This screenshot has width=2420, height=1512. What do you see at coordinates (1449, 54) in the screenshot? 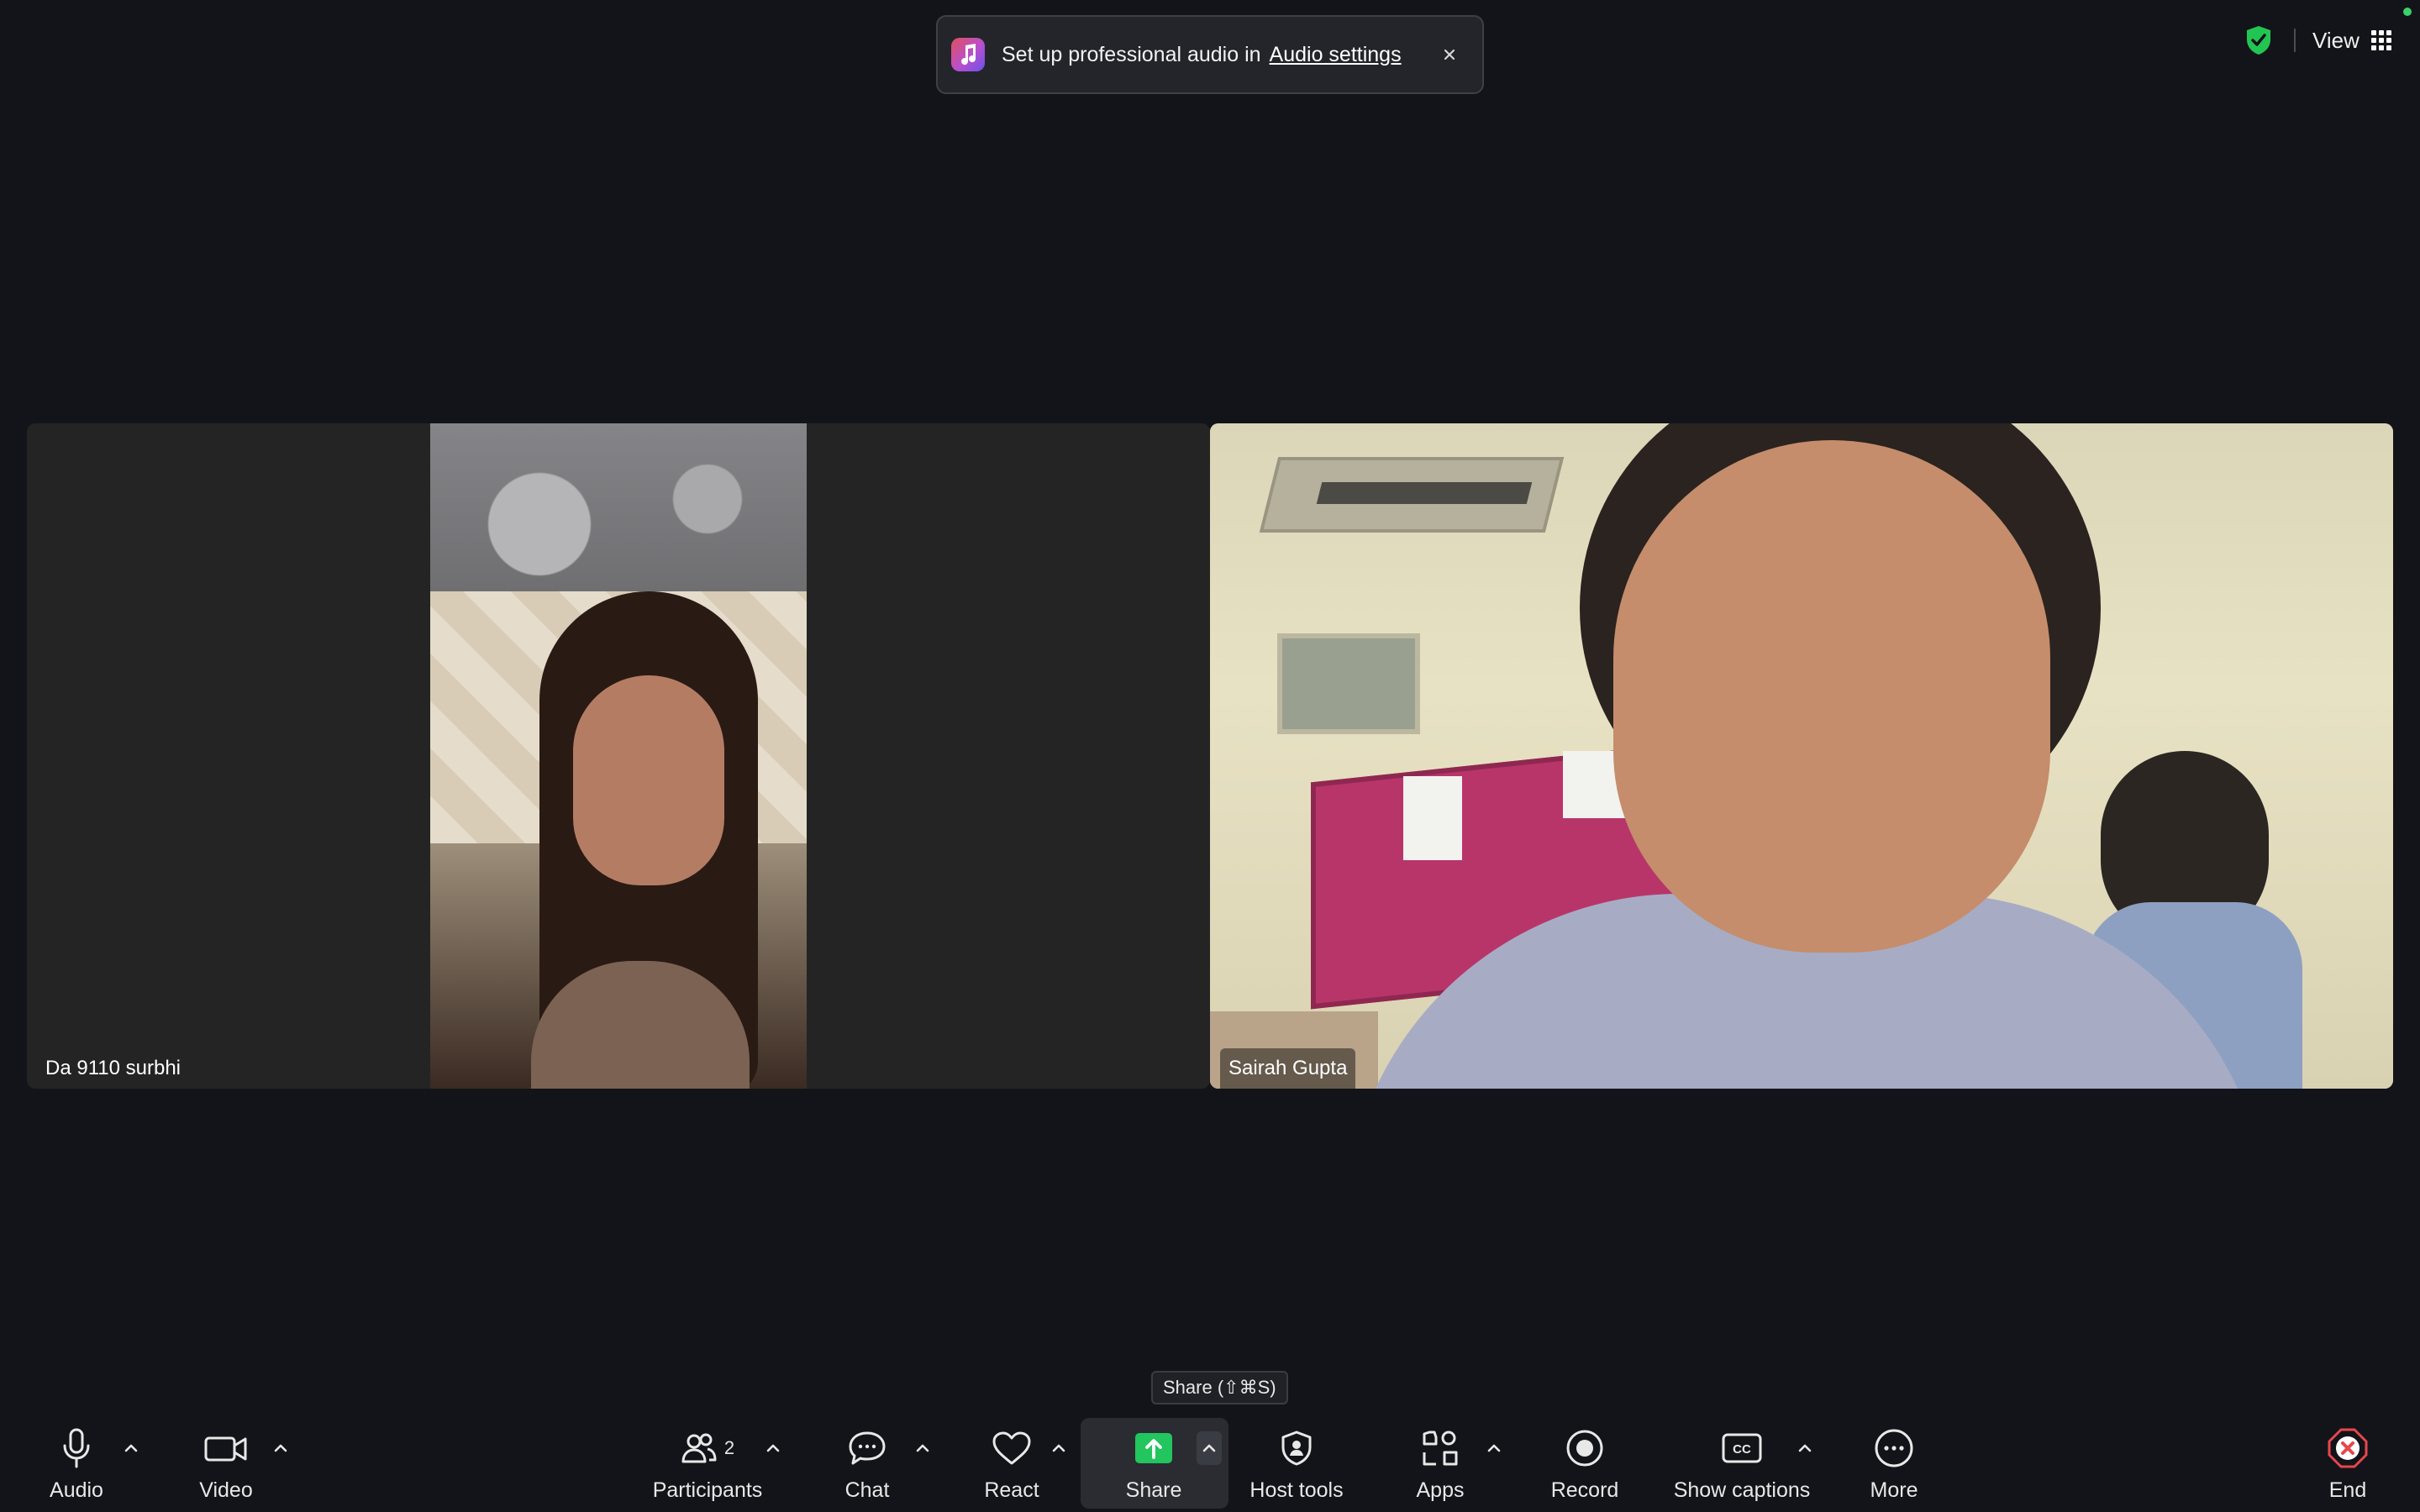
I see `close-icon` at bounding box center [1449, 54].